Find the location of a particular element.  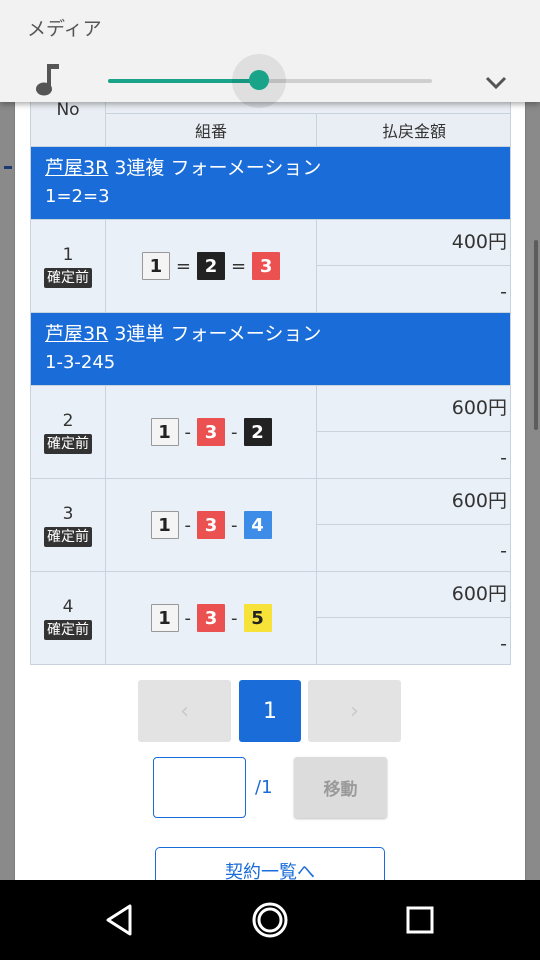

next-page-button: › is located at coordinates (354, 711).